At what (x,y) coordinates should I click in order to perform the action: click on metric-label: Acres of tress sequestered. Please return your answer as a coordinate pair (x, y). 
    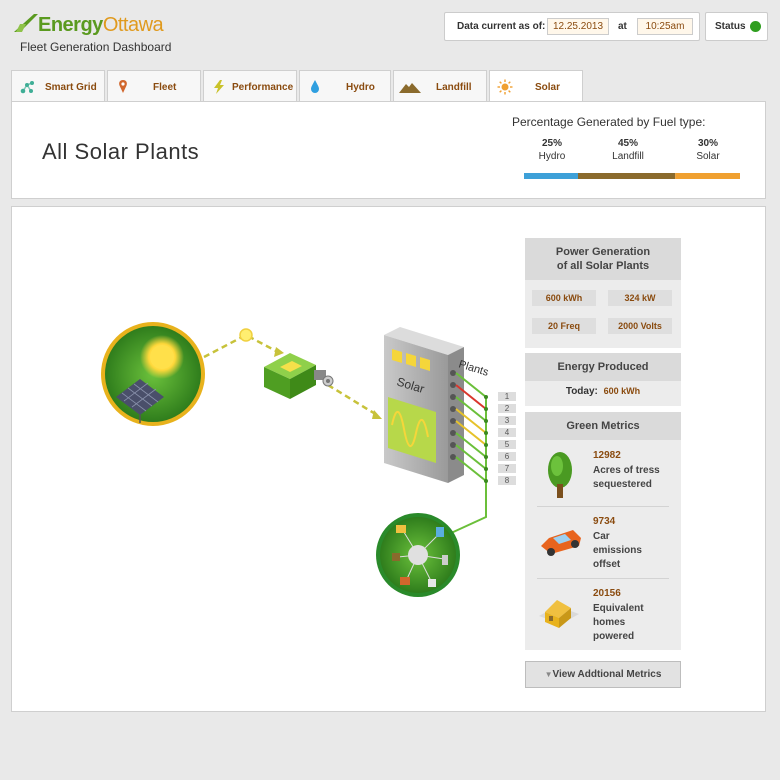
    Looking at the image, I should click on (633, 478).